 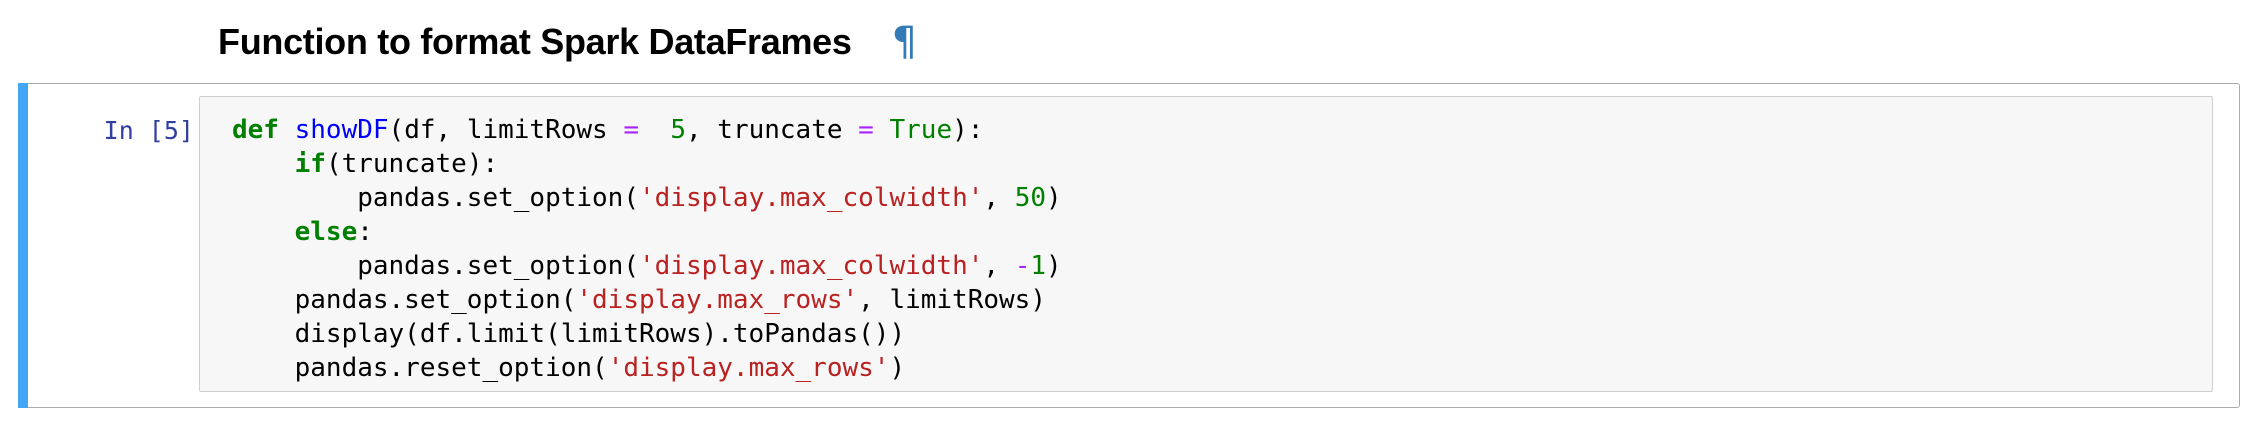 What do you see at coordinates (23, 245) in the screenshot?
I see `cell-selection-indicator` at bounding box center [23, 245].